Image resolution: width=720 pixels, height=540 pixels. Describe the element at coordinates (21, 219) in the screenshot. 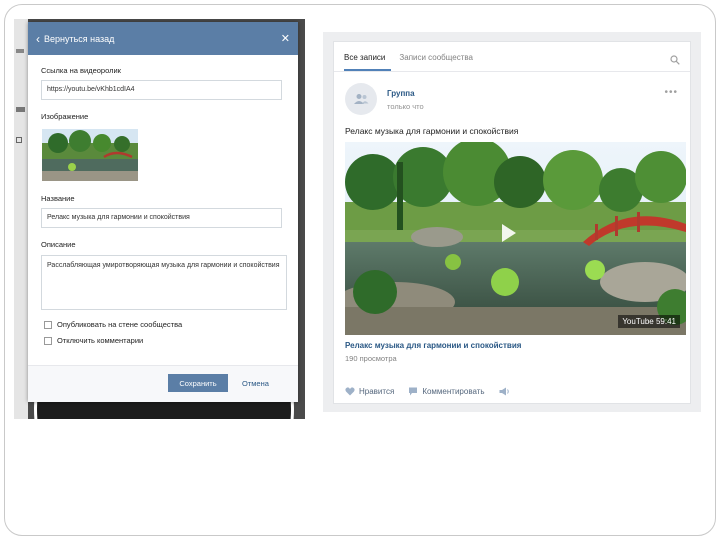

I see `background-page` at that location.